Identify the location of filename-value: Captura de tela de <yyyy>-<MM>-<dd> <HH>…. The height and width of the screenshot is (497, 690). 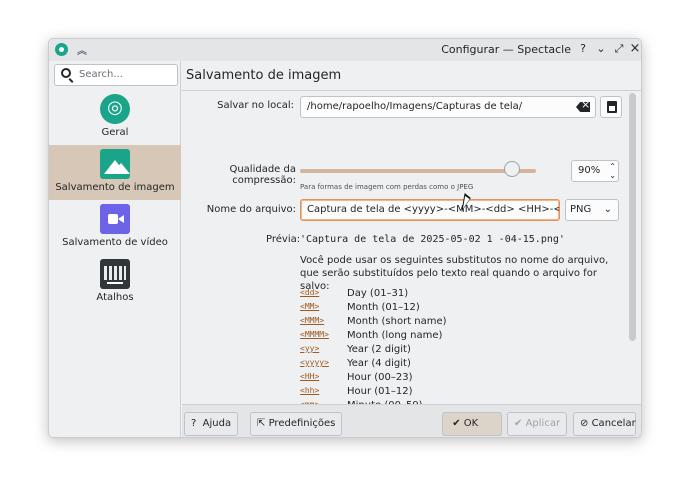
(433, 209).